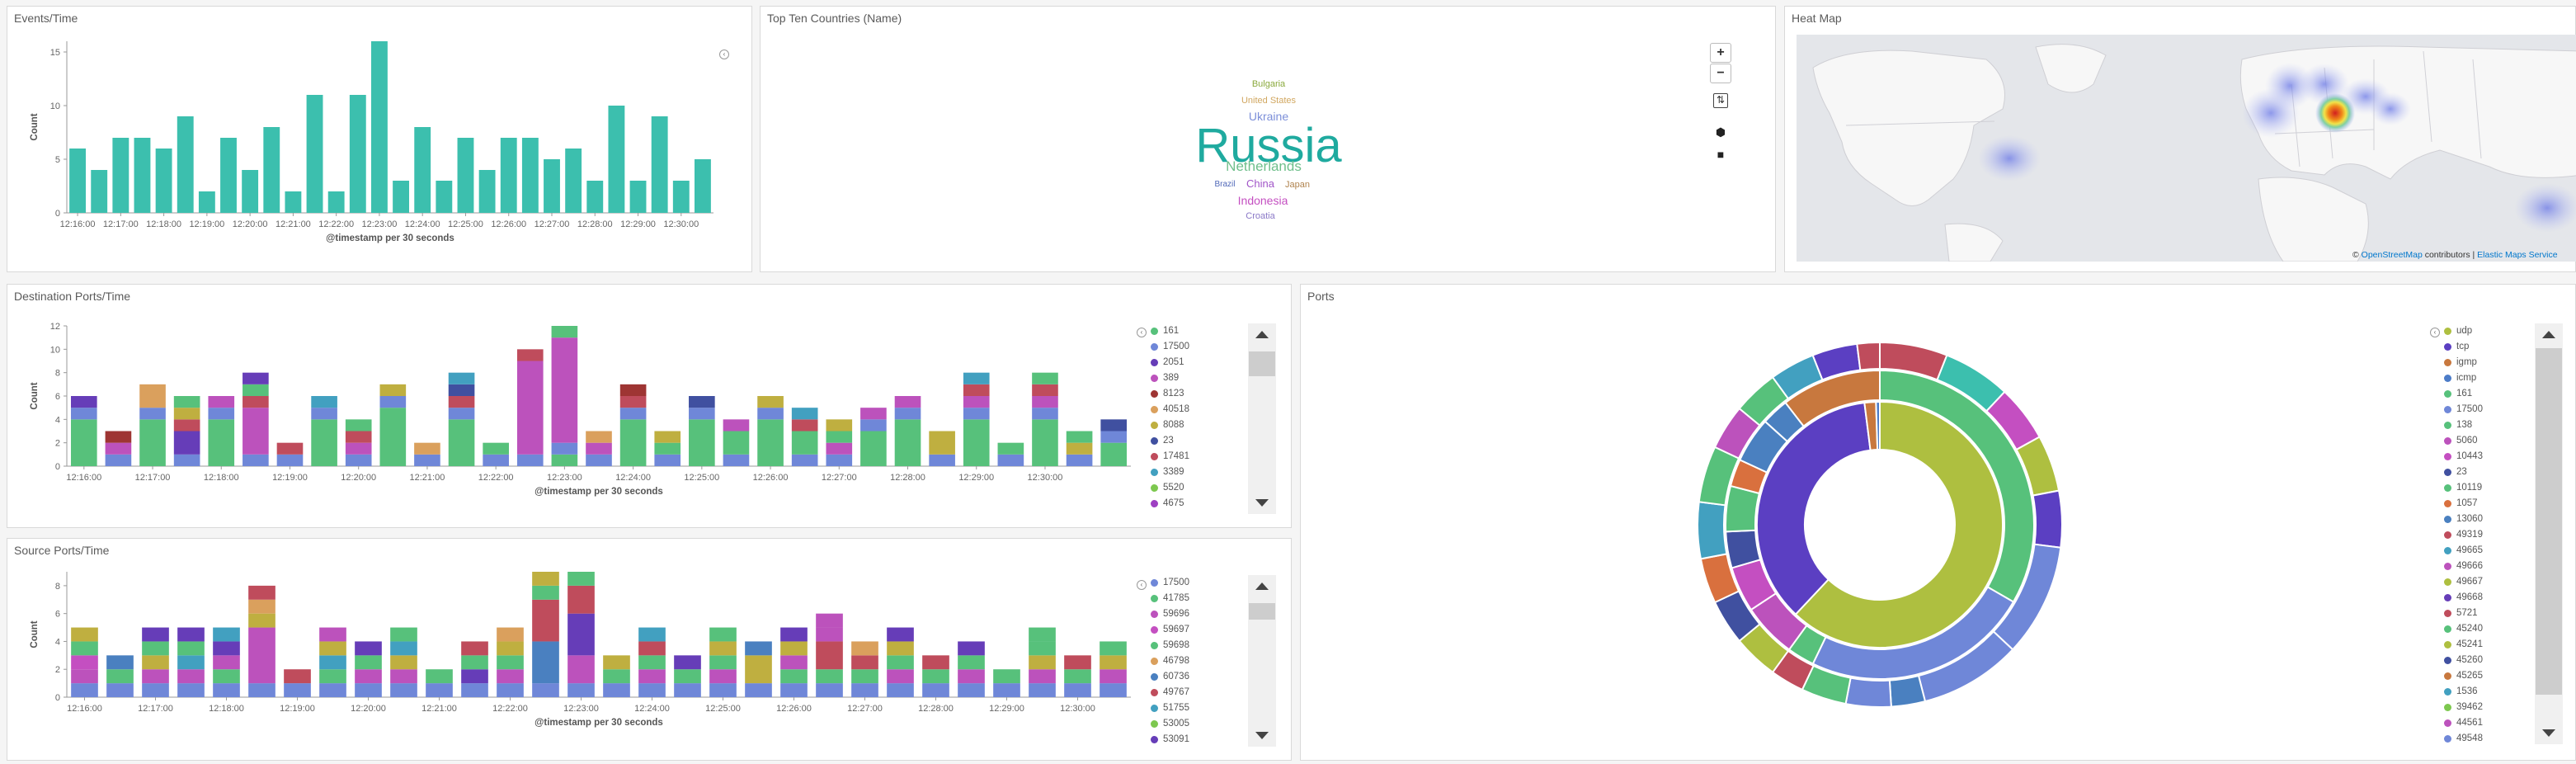 This screenshot has height=764, width=2576. What do you see at coordinates (1192, 457) in the screenshot?
I see `legend-item: 17481` at bounding box center [1192, 457].